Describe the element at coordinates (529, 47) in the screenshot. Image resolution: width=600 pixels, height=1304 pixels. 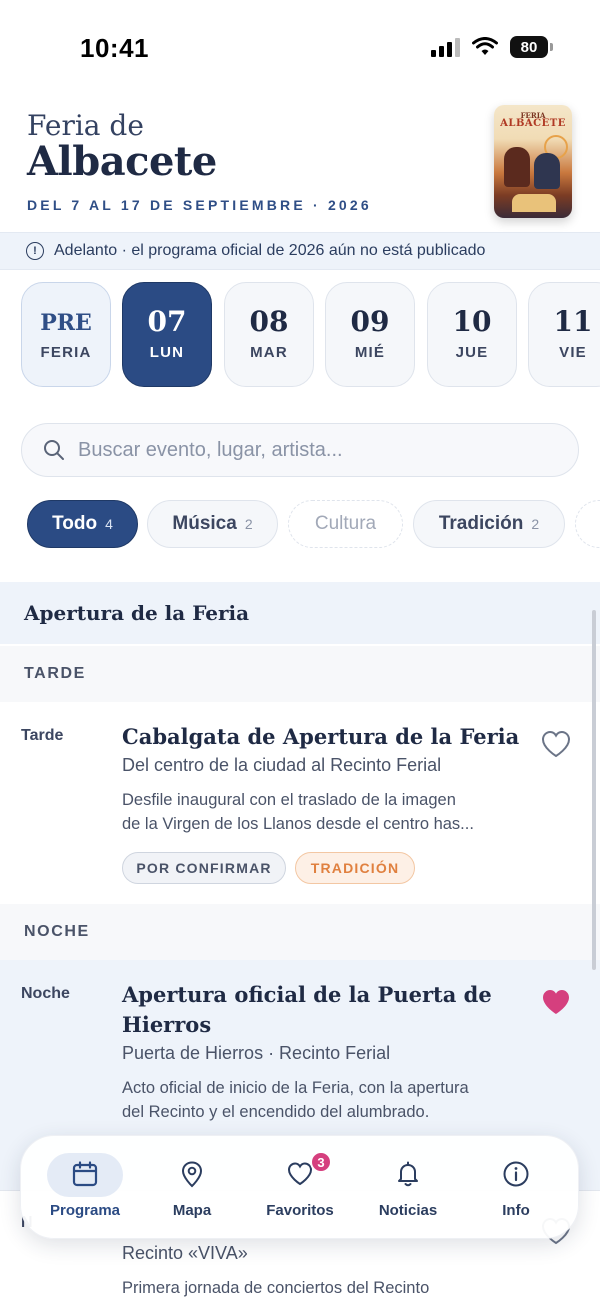
I see `battery-level: 80` at that location.